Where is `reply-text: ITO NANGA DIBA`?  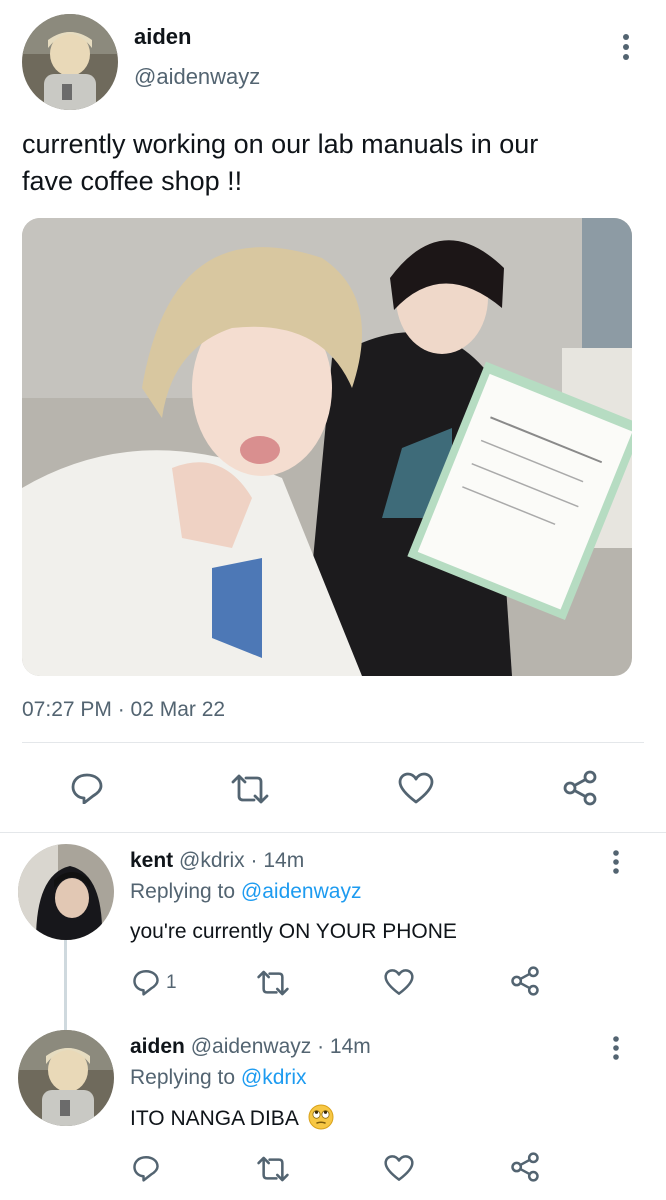
reply-text: ITO NANGA DIBA is located at coordinates (214, 1118).